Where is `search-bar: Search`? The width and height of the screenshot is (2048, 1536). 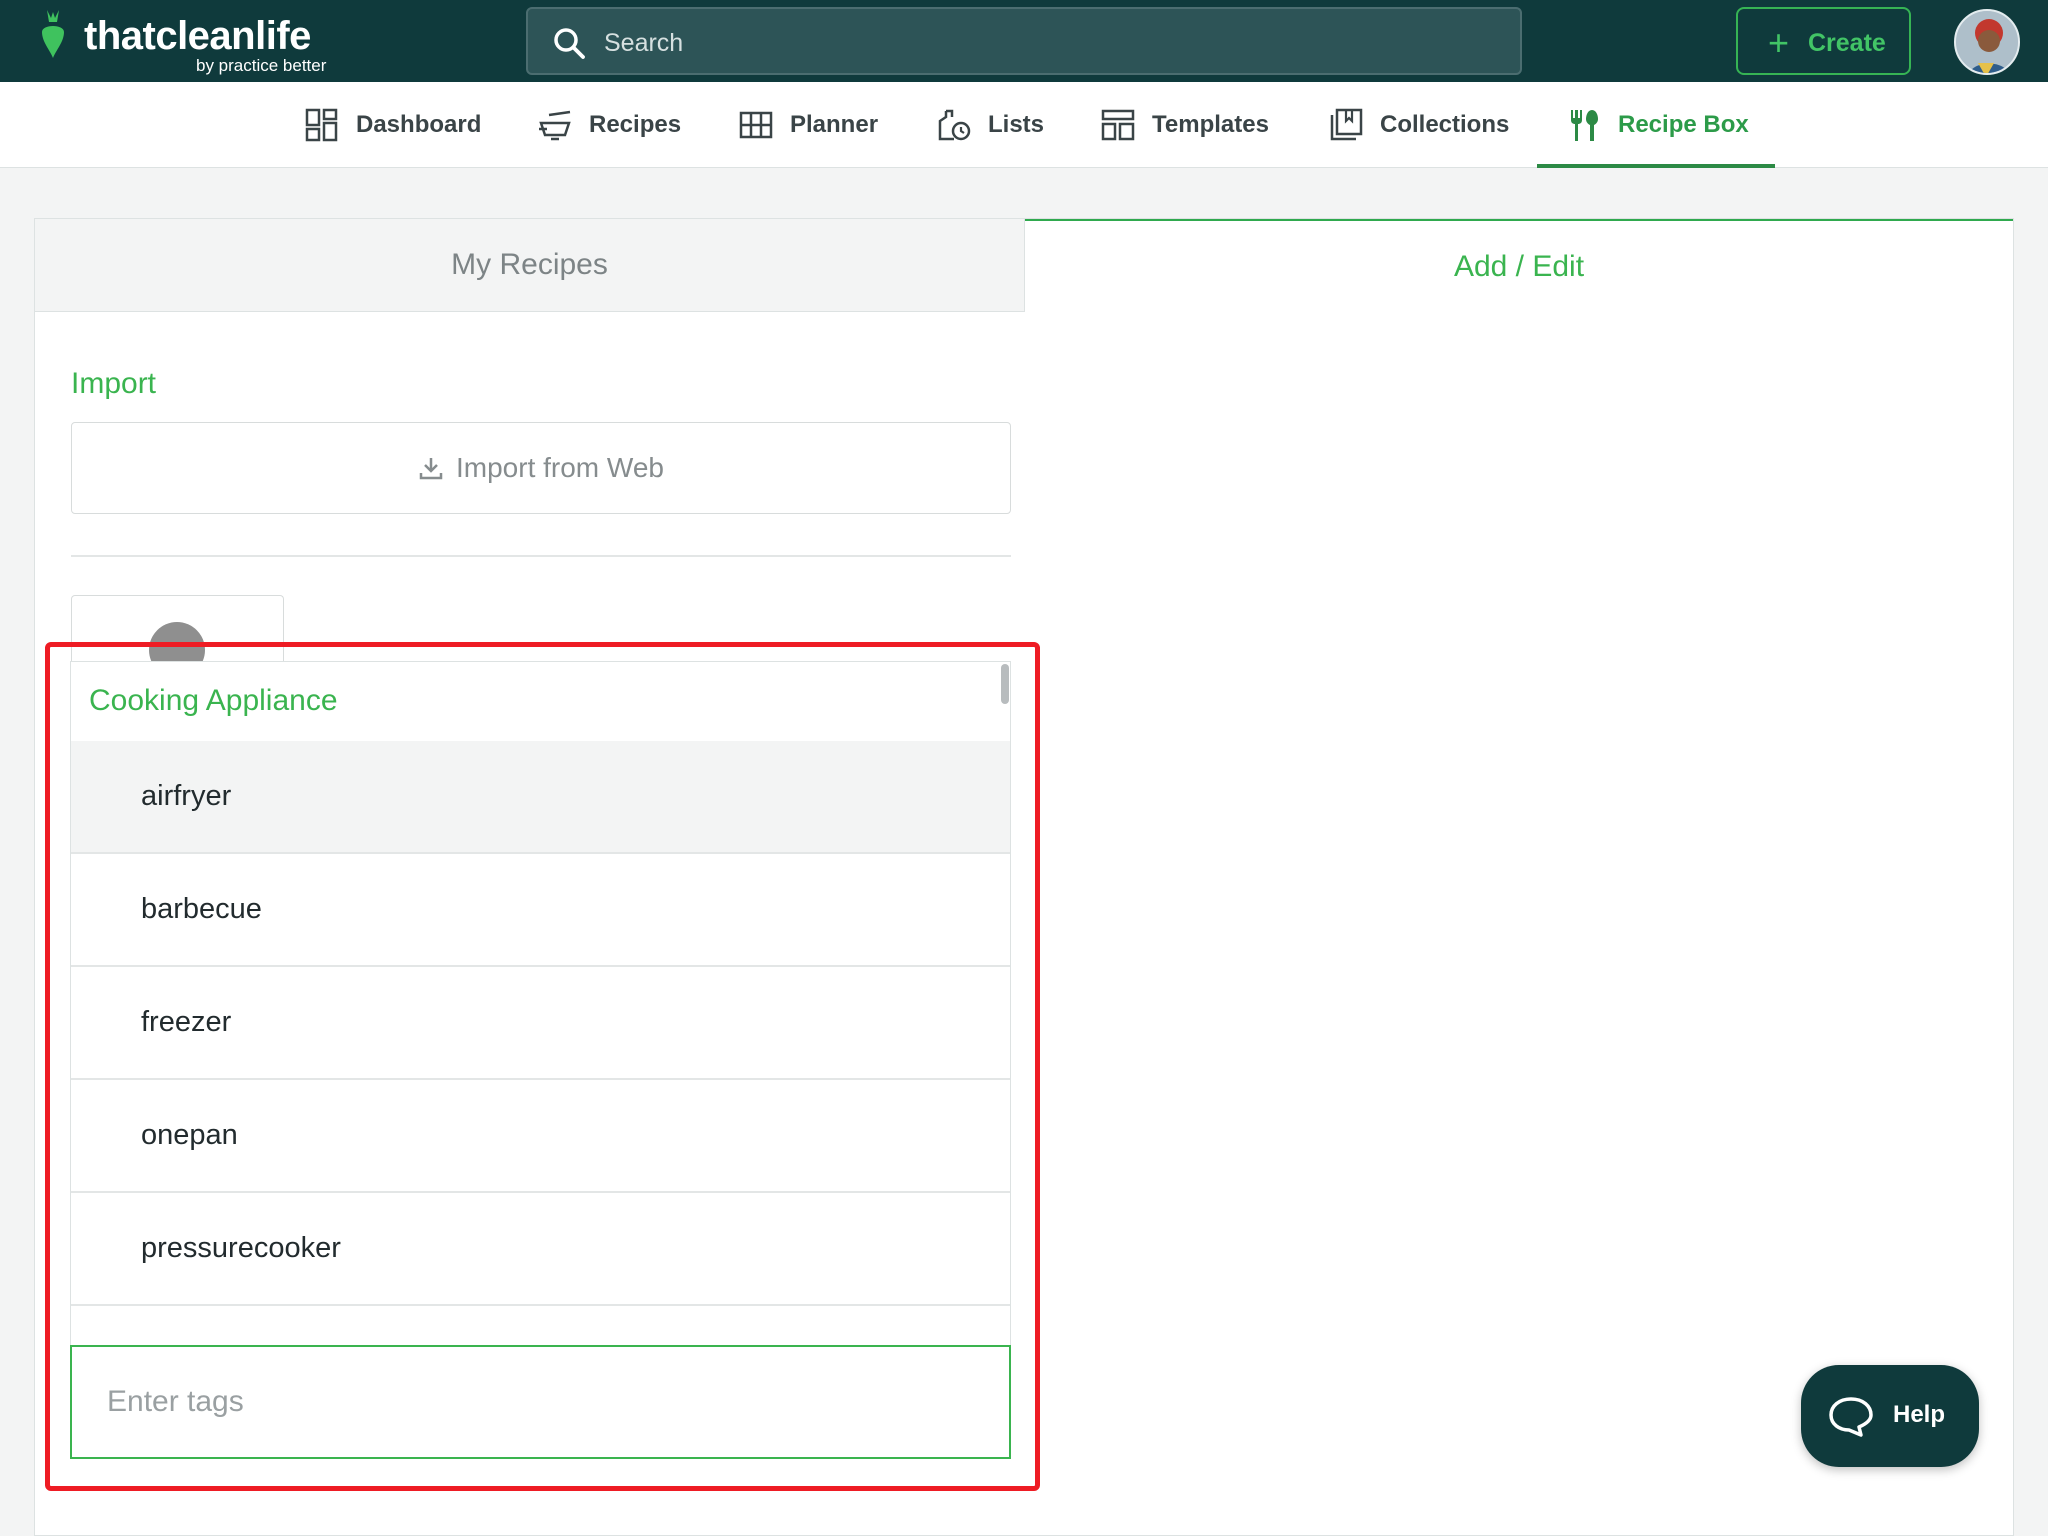 search-bar: Search is located at coordinates (1024, 41).